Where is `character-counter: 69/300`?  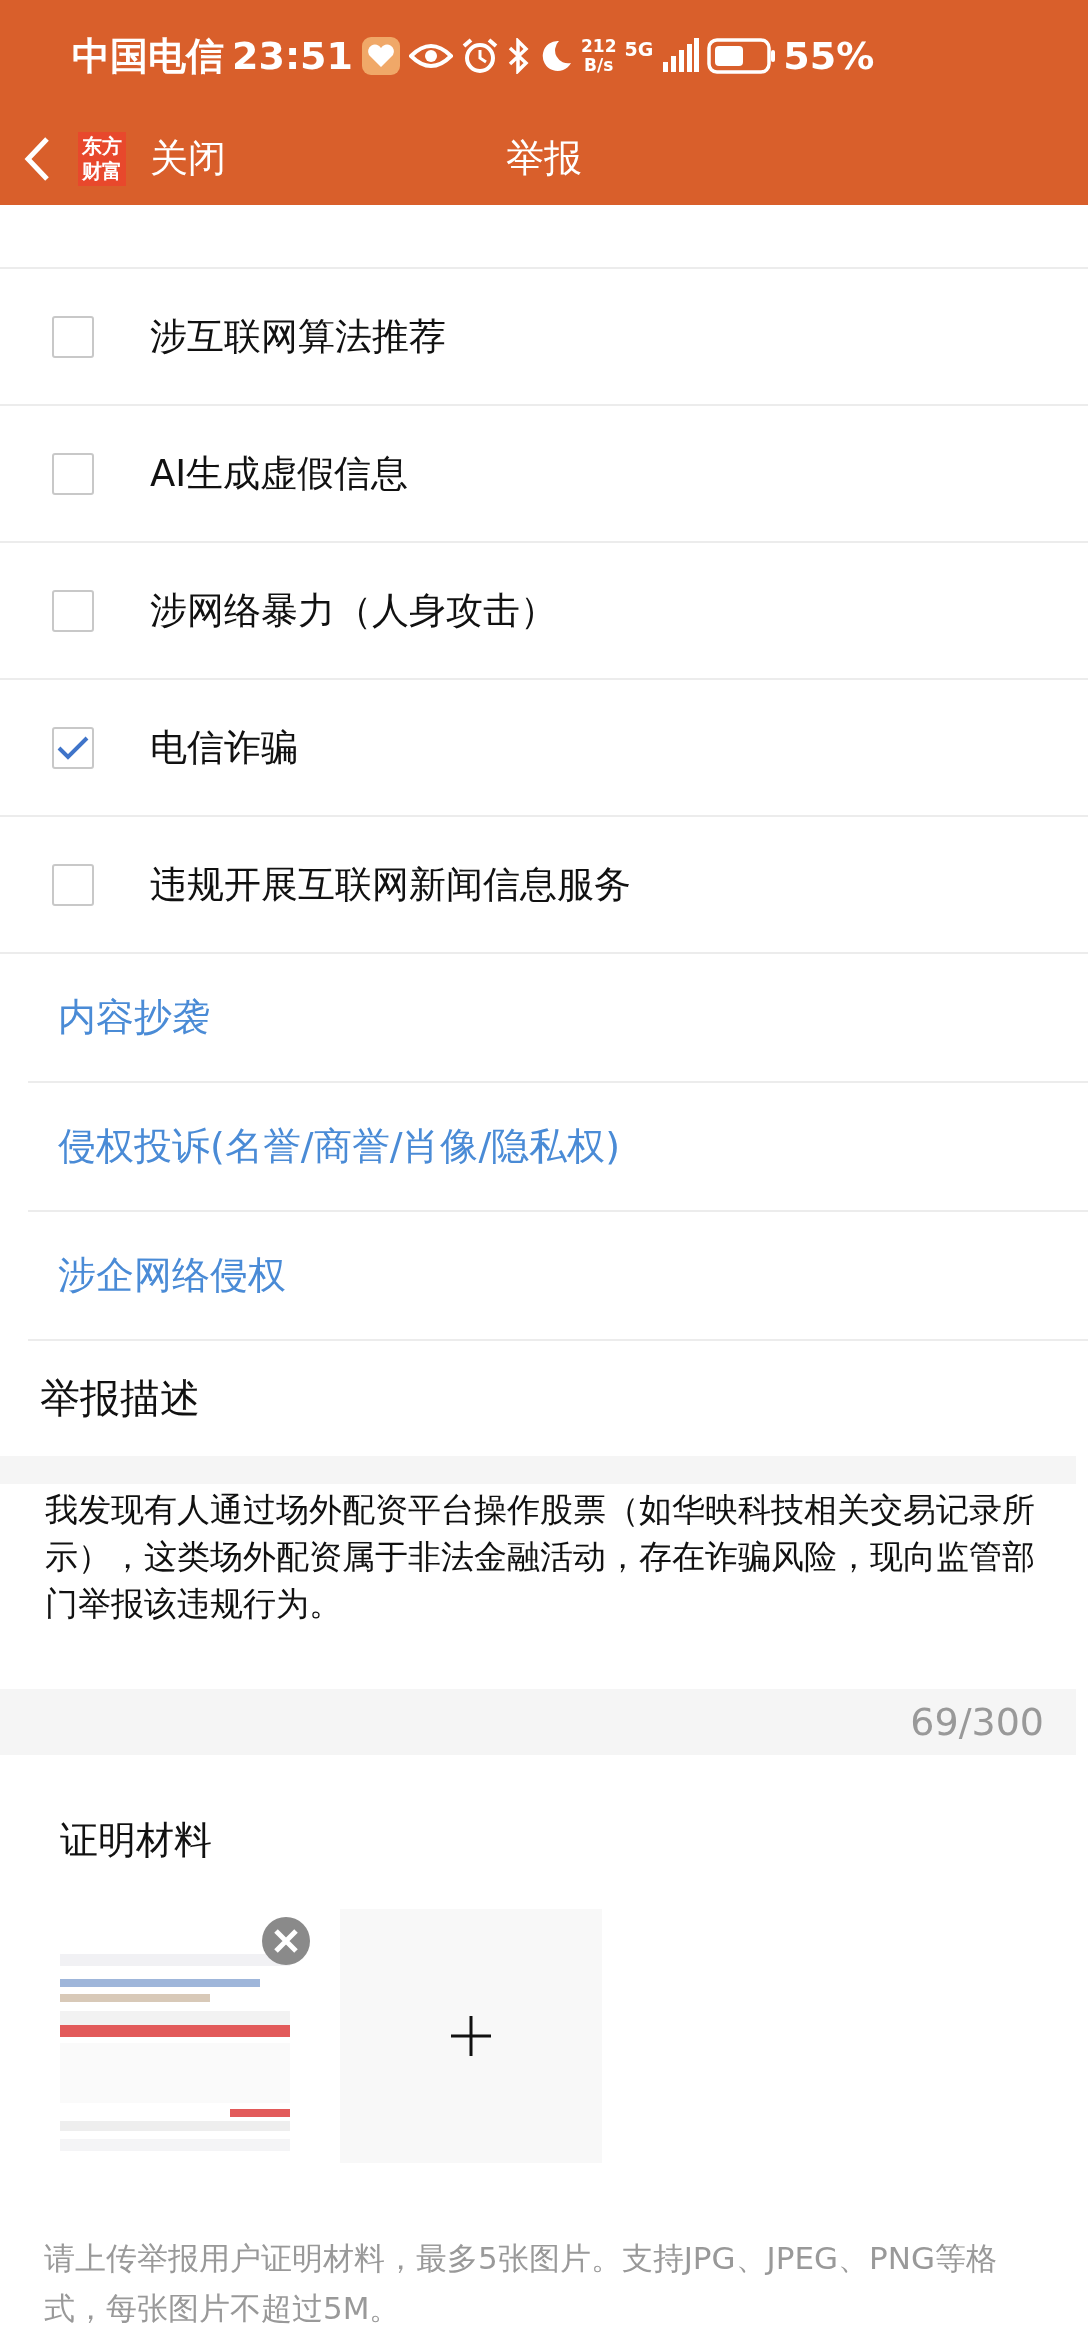
character-counter: 69/300 is located at coordinates (977, 1722).